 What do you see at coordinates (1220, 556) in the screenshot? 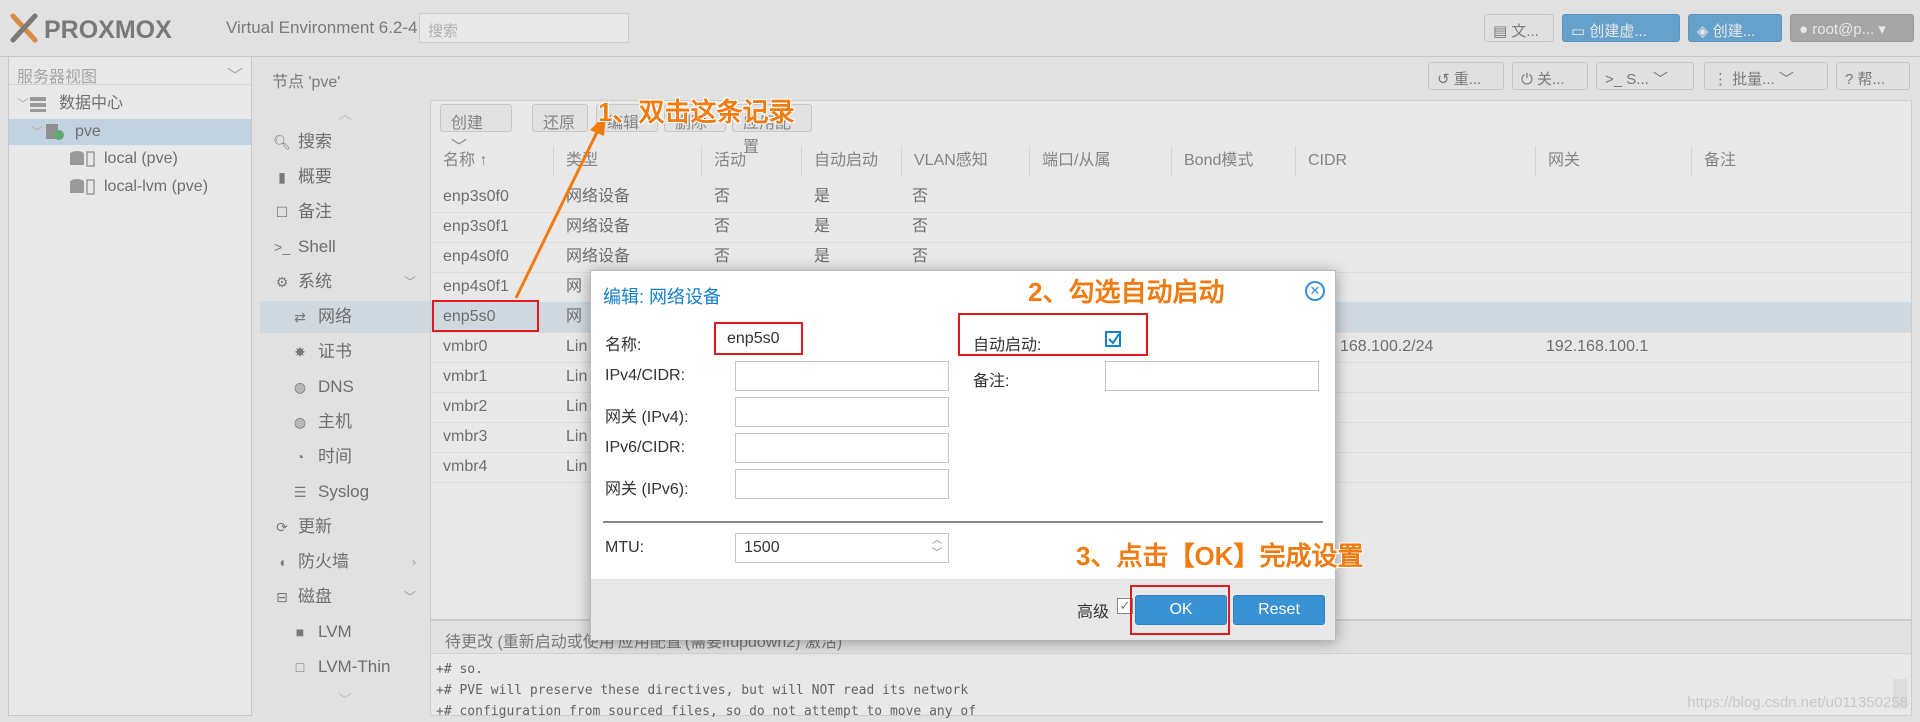
I see `annotation-step3: 3、点击【OK】完成设置` at bounding box center [1220, 556].